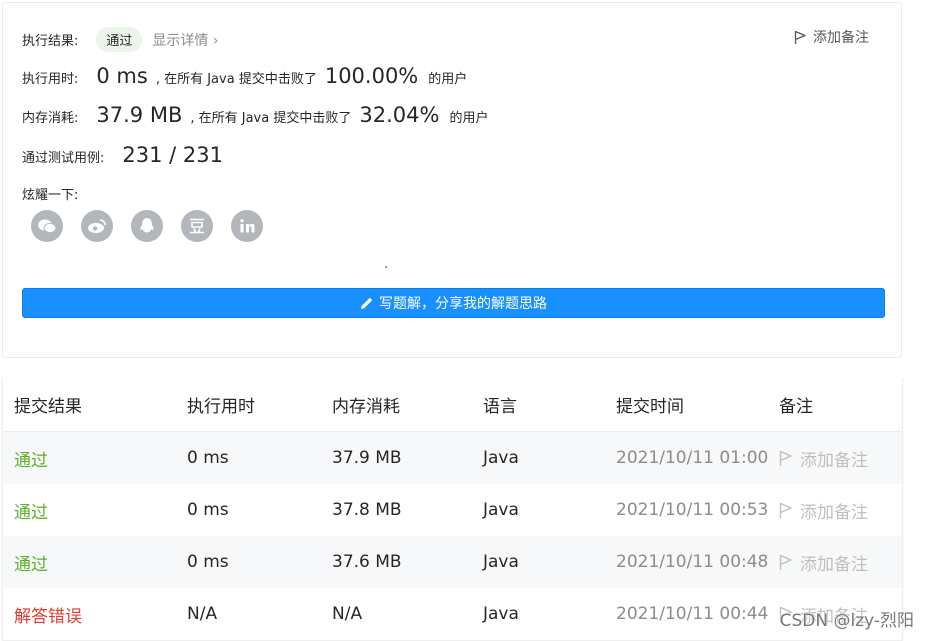  I want to click on row-submit-time: 2021/10/11 00:53, so click(692, 510).